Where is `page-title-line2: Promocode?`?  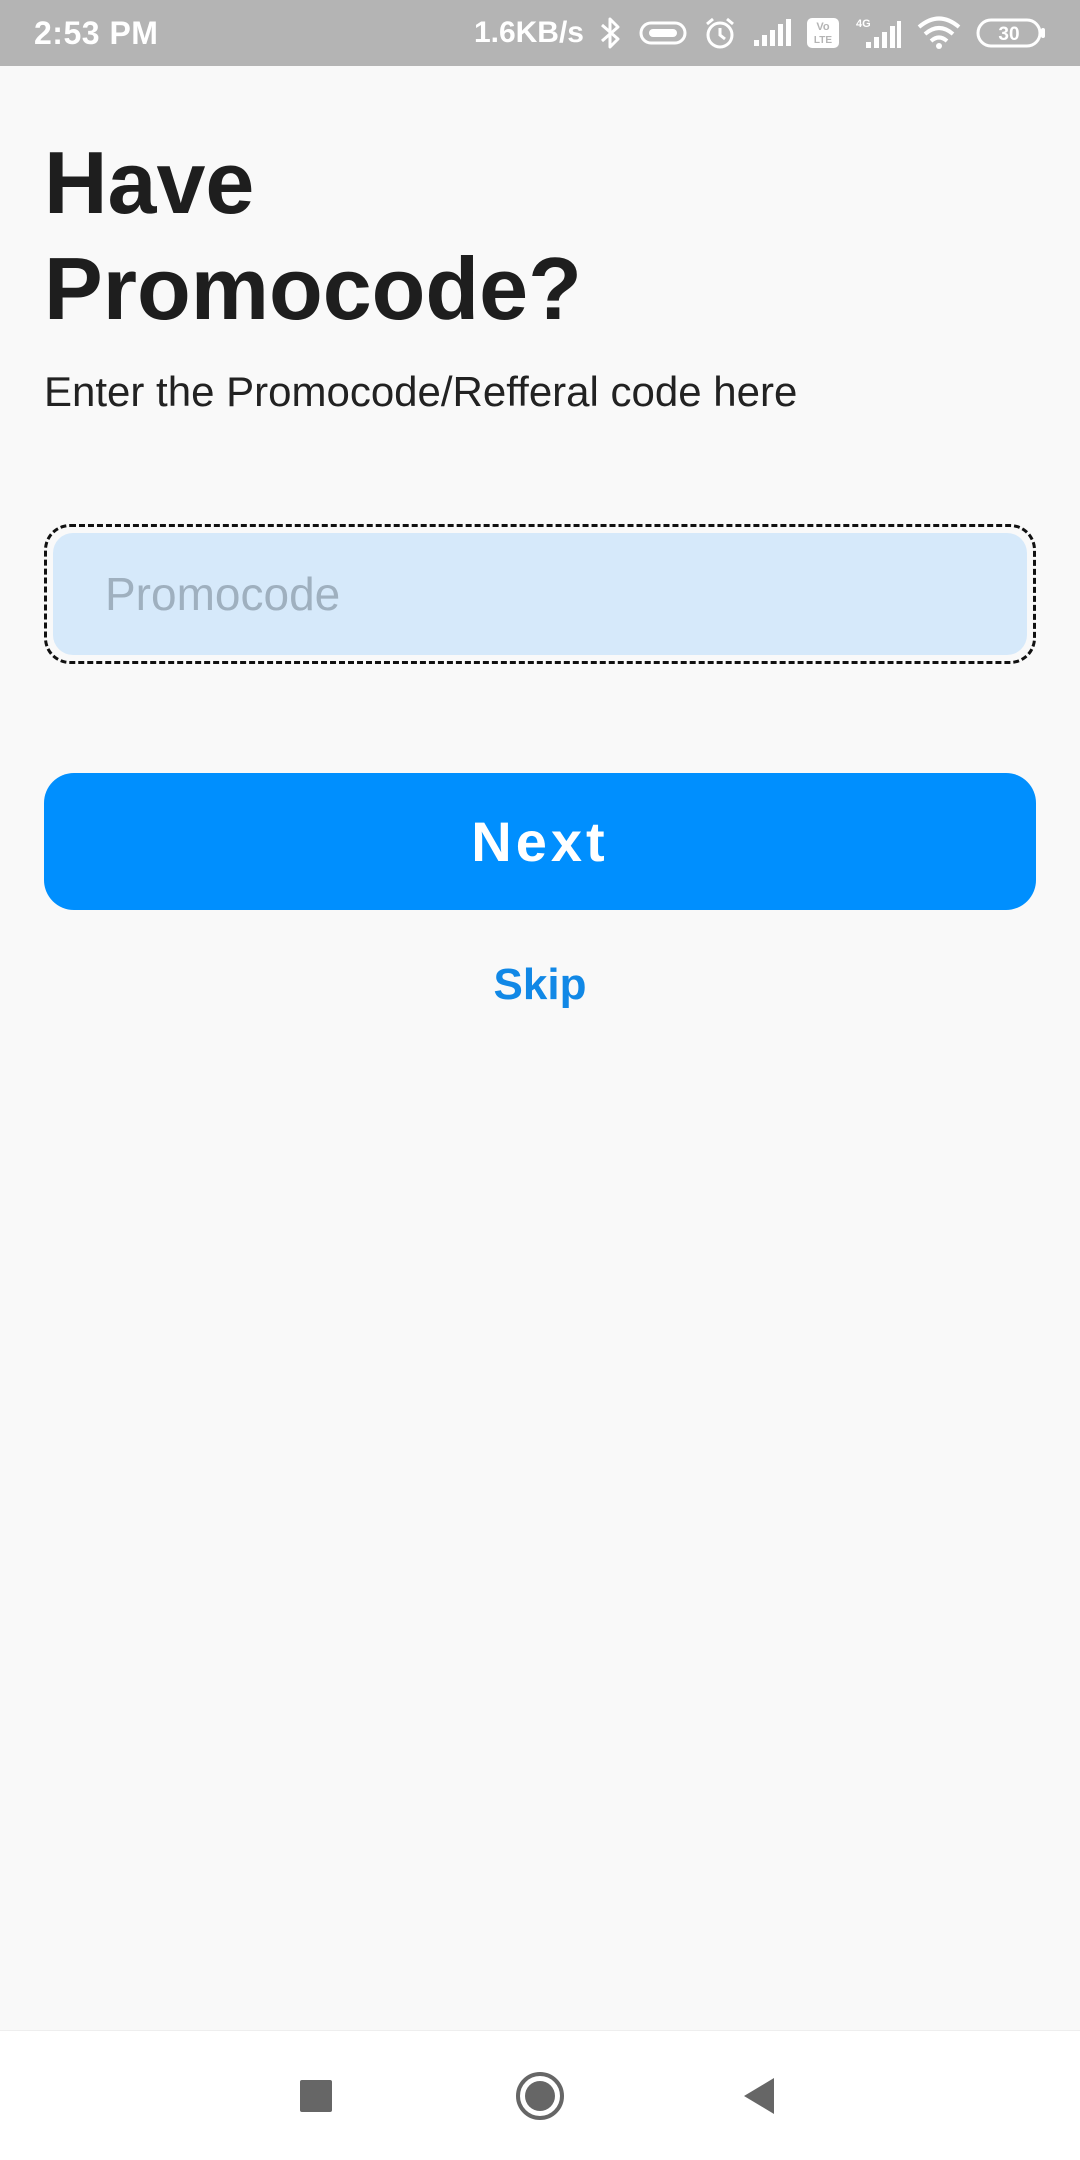
page-title-line2: Promocode? is located at coordinates (313, 288).